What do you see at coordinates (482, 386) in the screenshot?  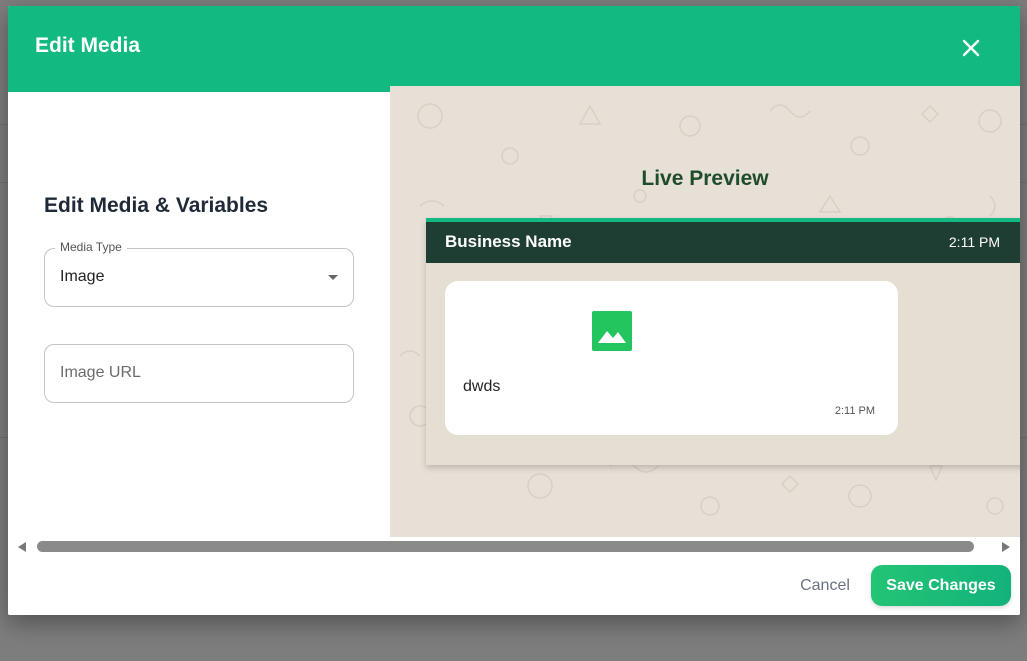 I see `message-text: dwds` at bounding box center [482, 386].